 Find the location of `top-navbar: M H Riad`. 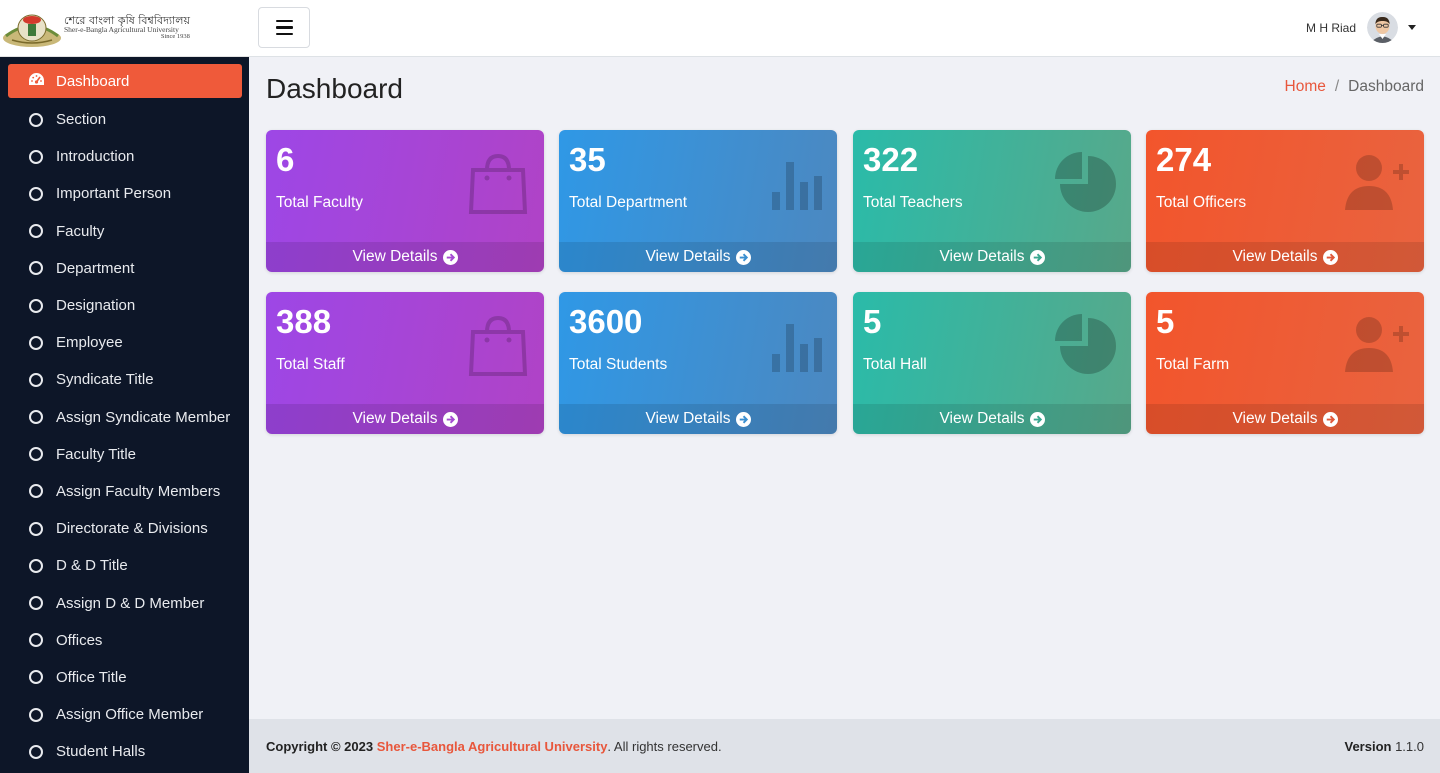

top-navbar: M H Riad is located at coordinates (844, 28).